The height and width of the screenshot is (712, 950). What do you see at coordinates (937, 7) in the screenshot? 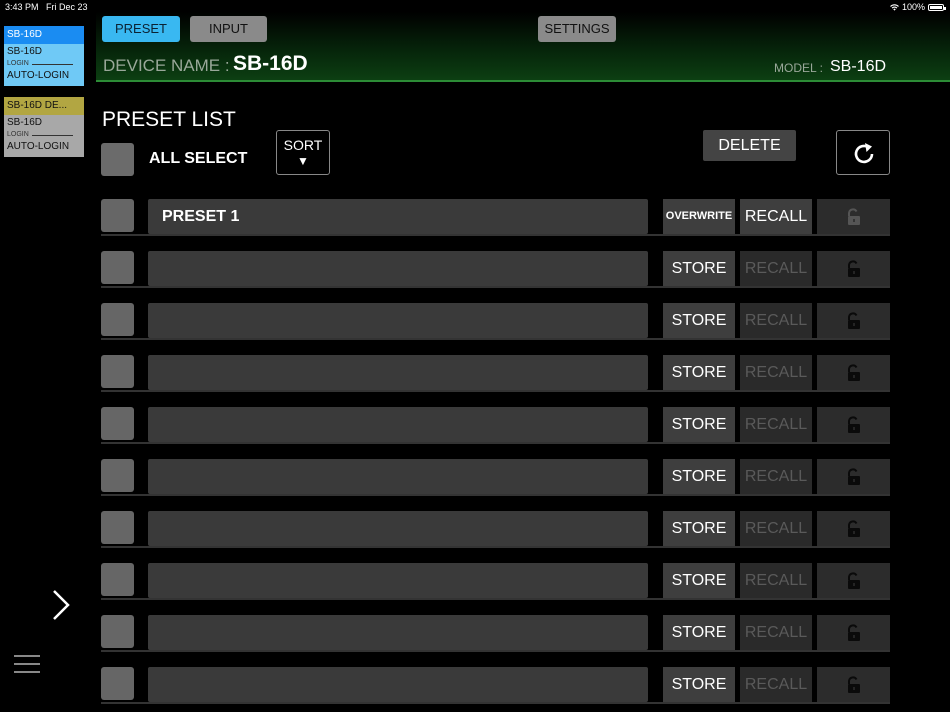
I see `battery-icon` at bounding box center [937, 7].